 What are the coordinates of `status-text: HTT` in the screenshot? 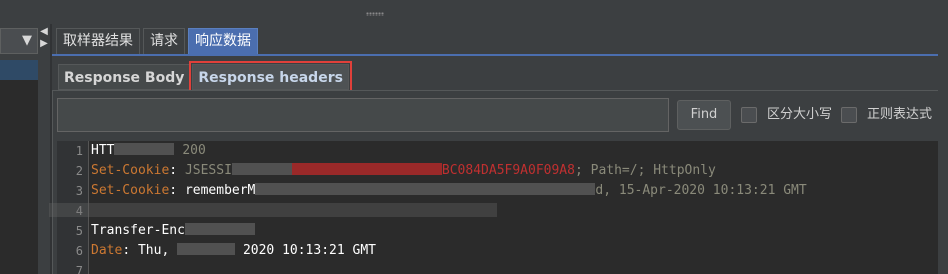 It's located at (103, 150).